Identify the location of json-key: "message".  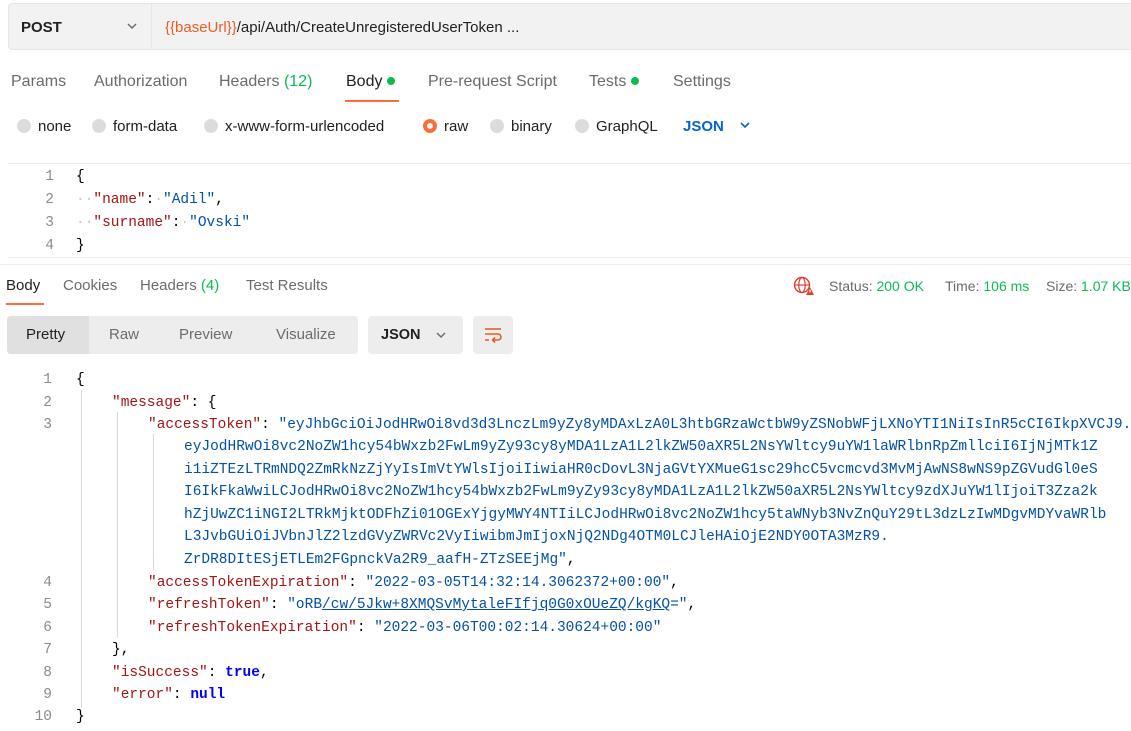
(151, 403).